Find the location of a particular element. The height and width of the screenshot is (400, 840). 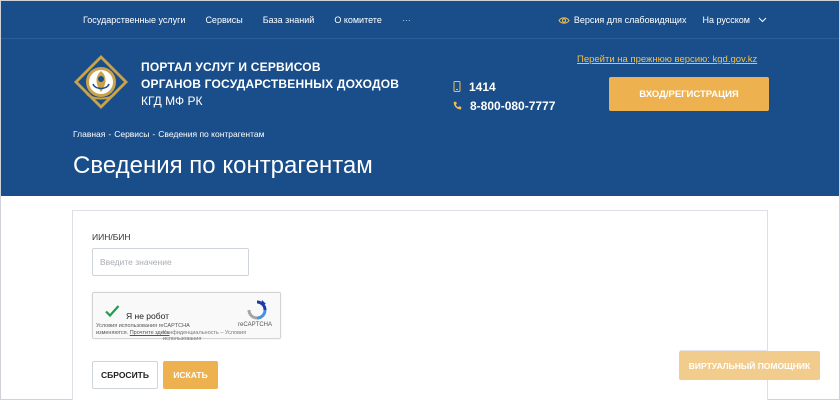

topnav-more-button: ··· is located at coordinates (406, 20).